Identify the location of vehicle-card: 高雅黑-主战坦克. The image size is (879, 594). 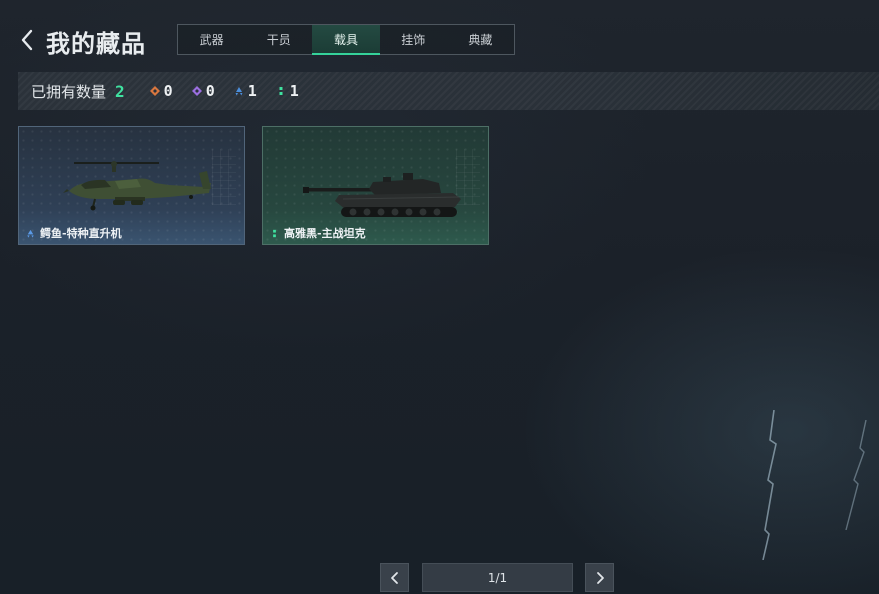
(375, 185).